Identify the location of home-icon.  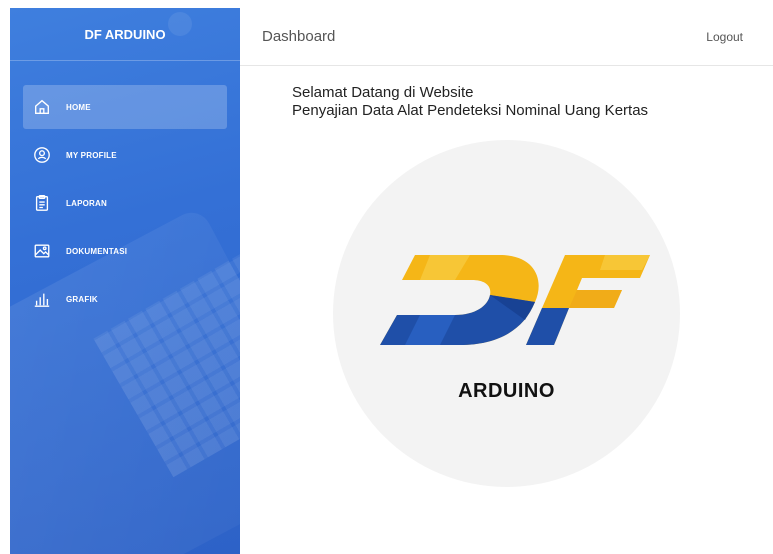
(42, 107).